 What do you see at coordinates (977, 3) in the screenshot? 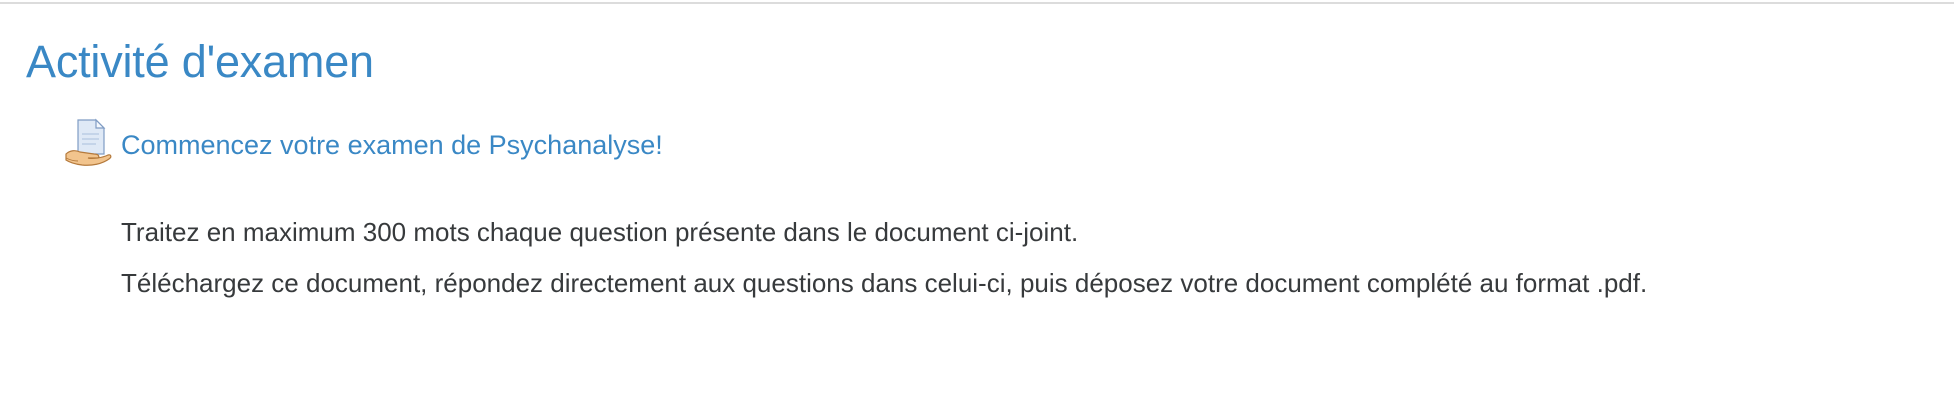
I see `section-divider` at bounding box center [977, 3].